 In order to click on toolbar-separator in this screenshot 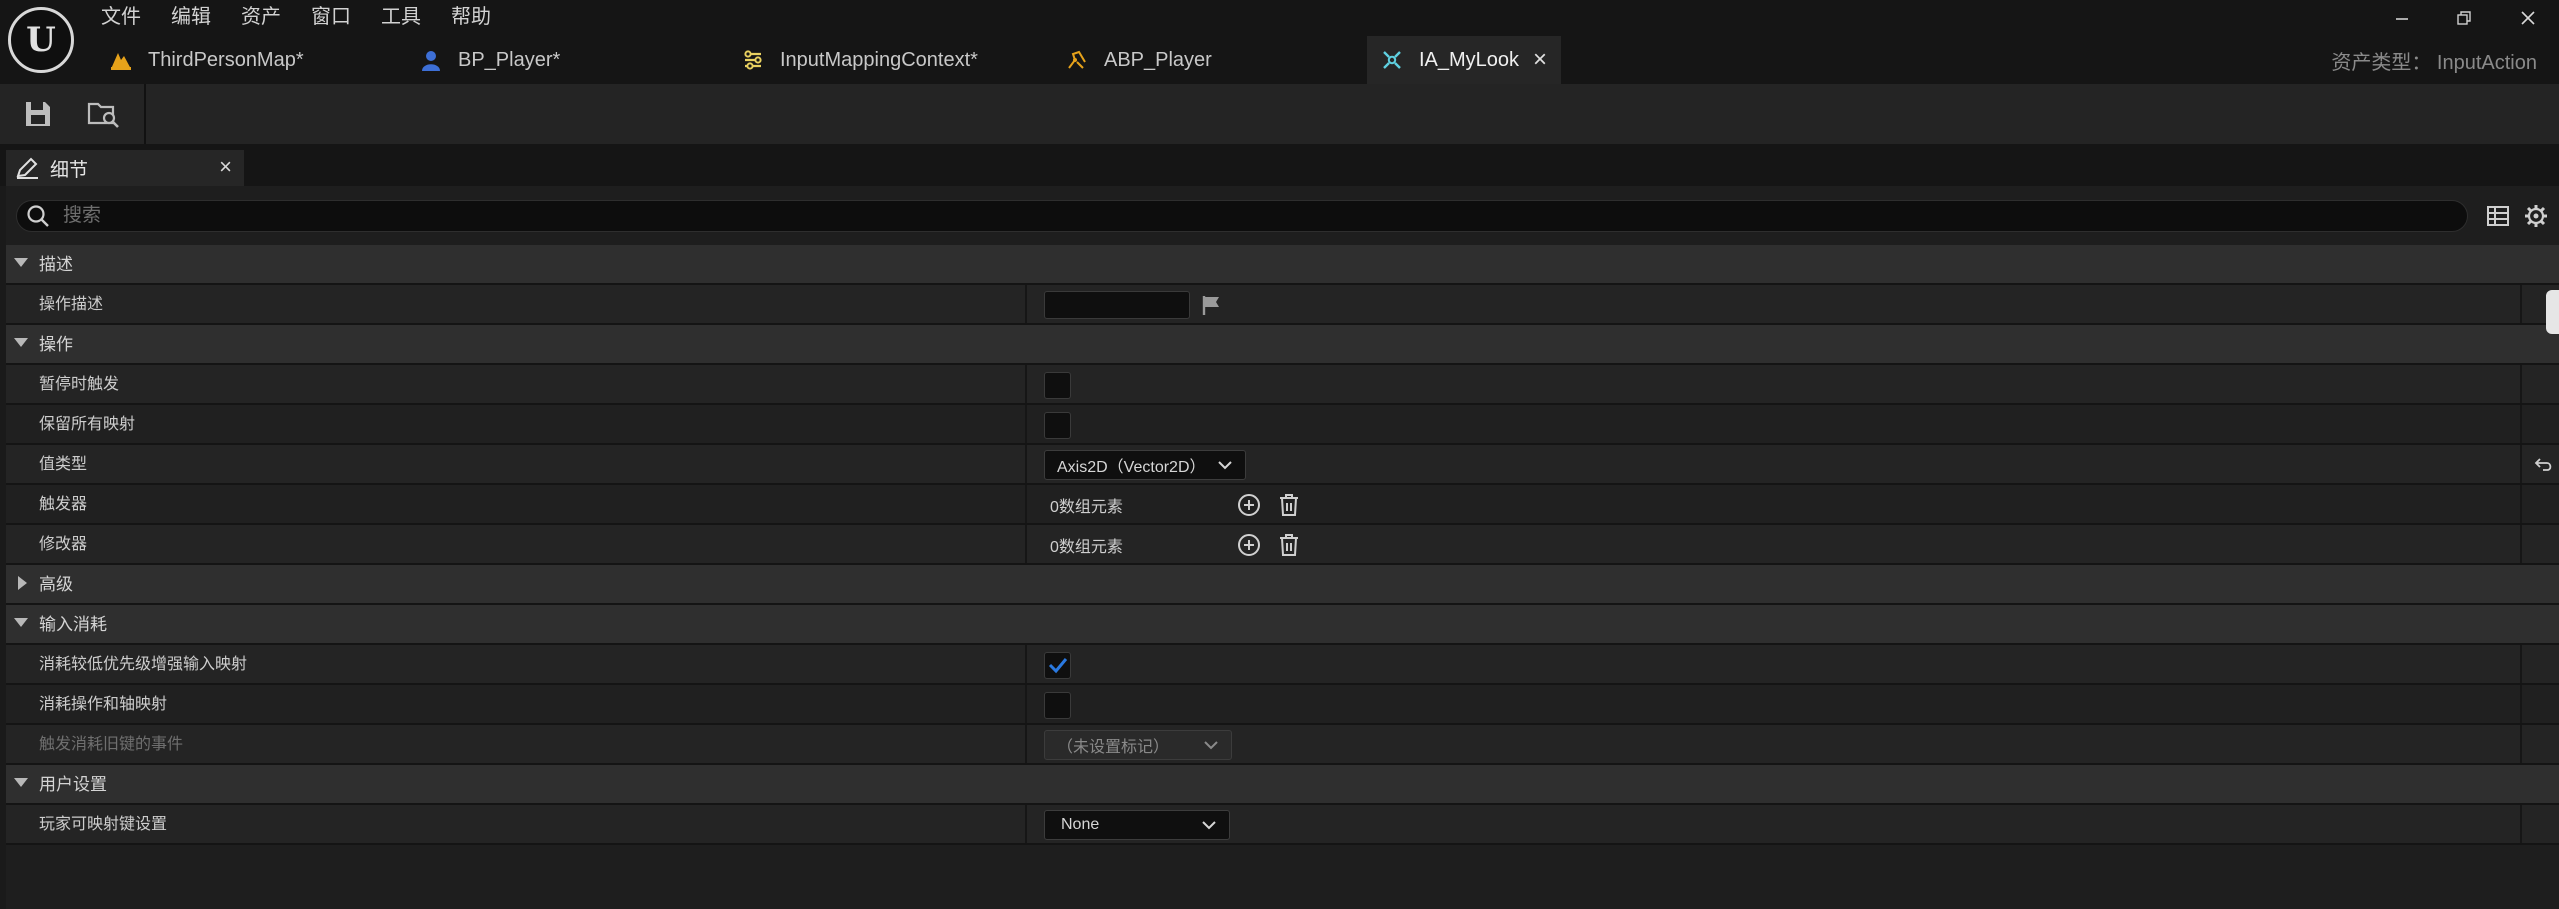, I will do `click(145, 114)`.